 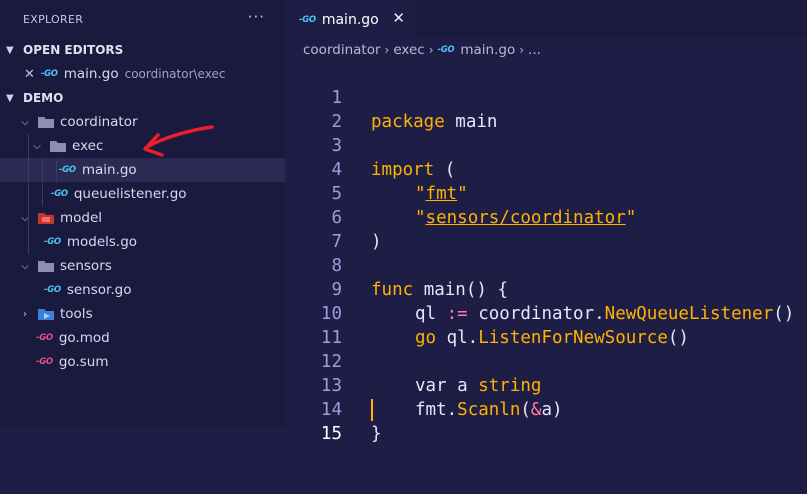 I want to click on tree-label: main.go, so click(x=109, y=170).